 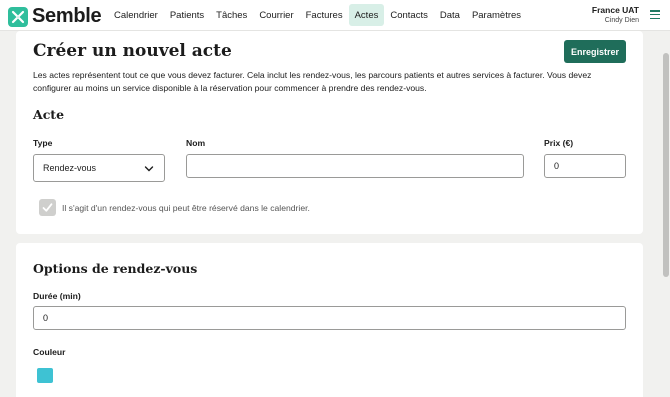 I want to click on page-scrollbar, so click(x=666, y=214).